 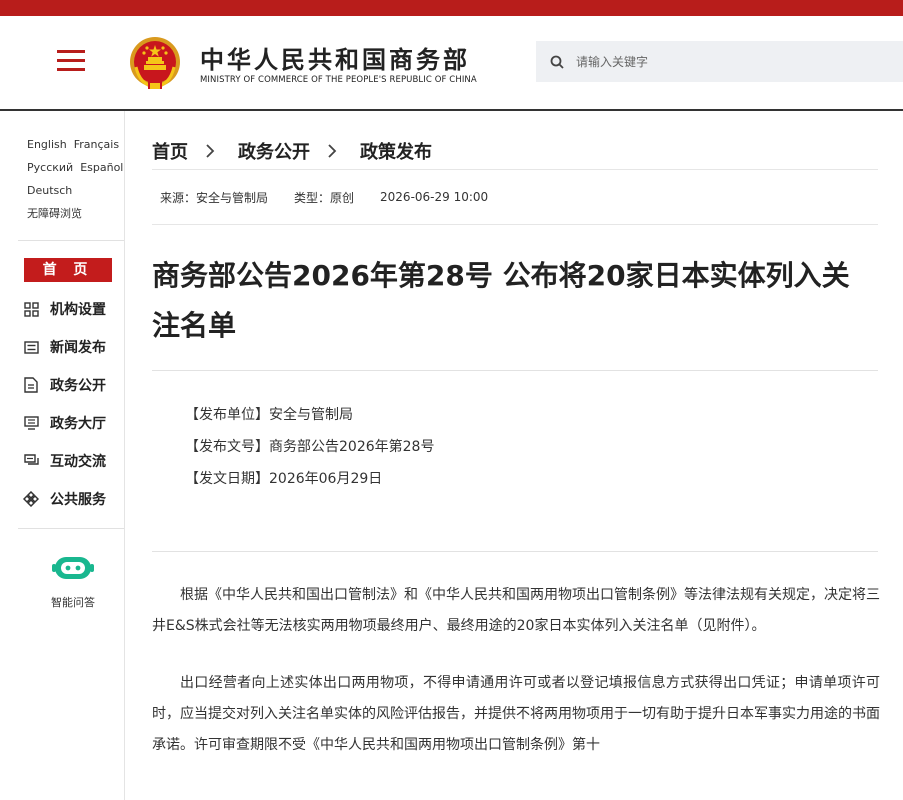 What do you see at coordinates (78, 386) in the screenshot?
I see `sidebar-item-label: 政务公开` at bounding box center [78, 386].